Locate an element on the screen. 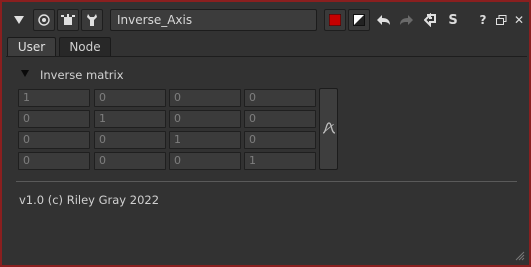  revert-icon is located at coordinates (431, 20).